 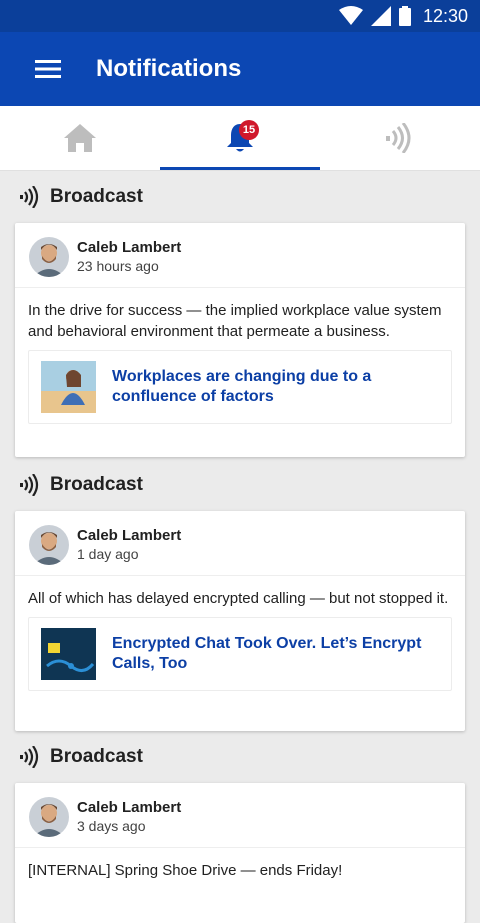 I want to click on timestamp: 3 days ago, so click(x=111, y=826).